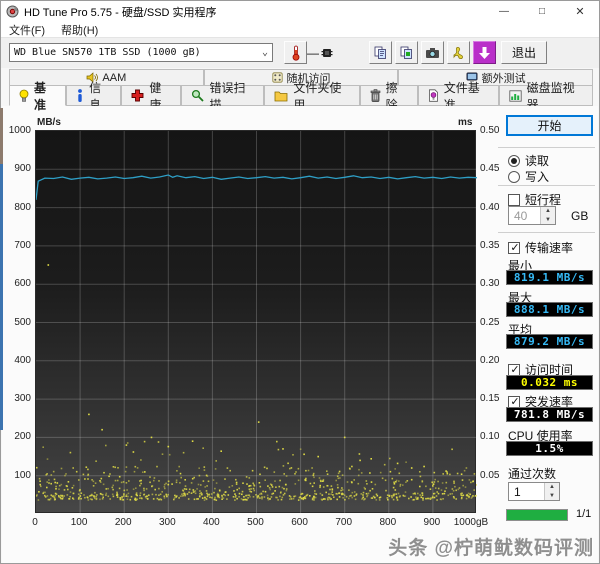  I want to click on y-left-tick: 200, so click(22, 437).